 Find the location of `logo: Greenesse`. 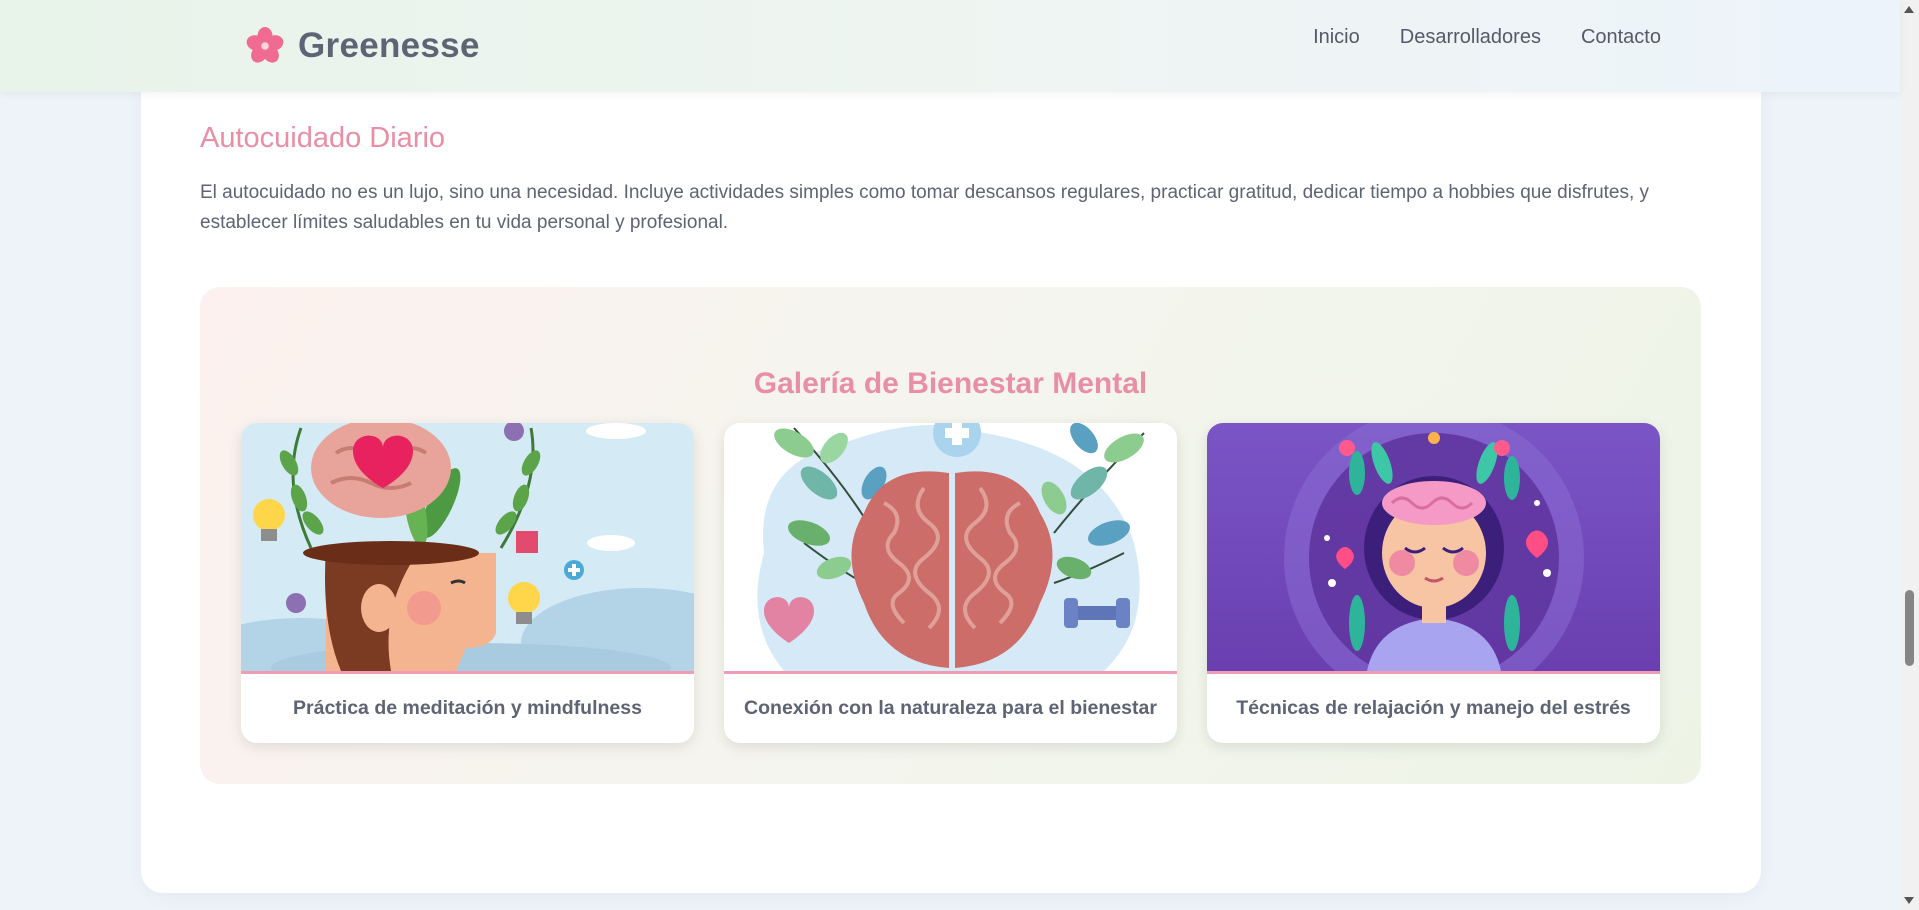

logo: Greenesse is located at coordinates (363, 46).